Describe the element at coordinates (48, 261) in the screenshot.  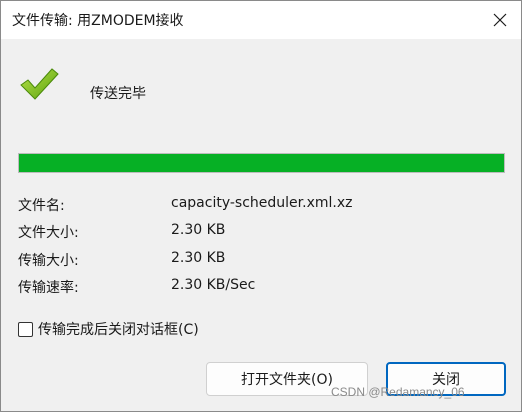
I see `info-label-transferred: 传输大小:` at that location.